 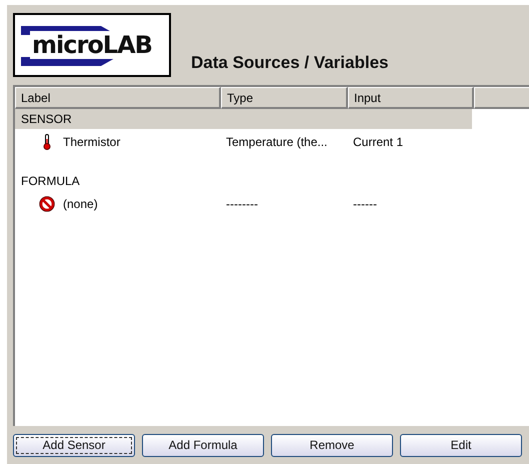 I want to click on group-header: FORMULA, so click(x=243, y=181).